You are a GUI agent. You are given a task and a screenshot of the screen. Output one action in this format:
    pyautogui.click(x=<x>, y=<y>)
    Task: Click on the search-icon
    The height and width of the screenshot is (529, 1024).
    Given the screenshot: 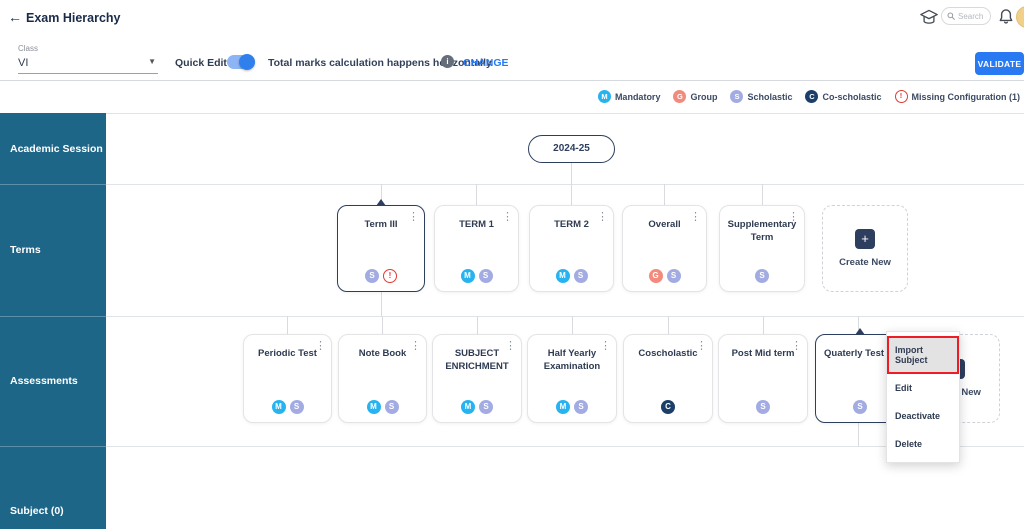 What is the action you would take?
    pyautogui.click(x=951, y=16)
    